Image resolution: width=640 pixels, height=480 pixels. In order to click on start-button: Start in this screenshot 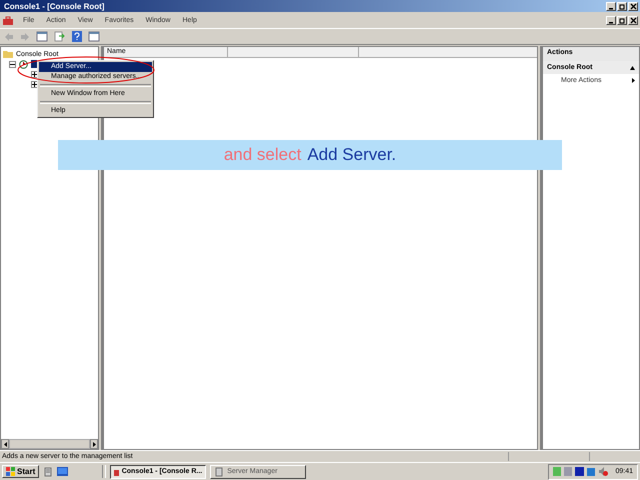, I will do `click(21, 471)`.